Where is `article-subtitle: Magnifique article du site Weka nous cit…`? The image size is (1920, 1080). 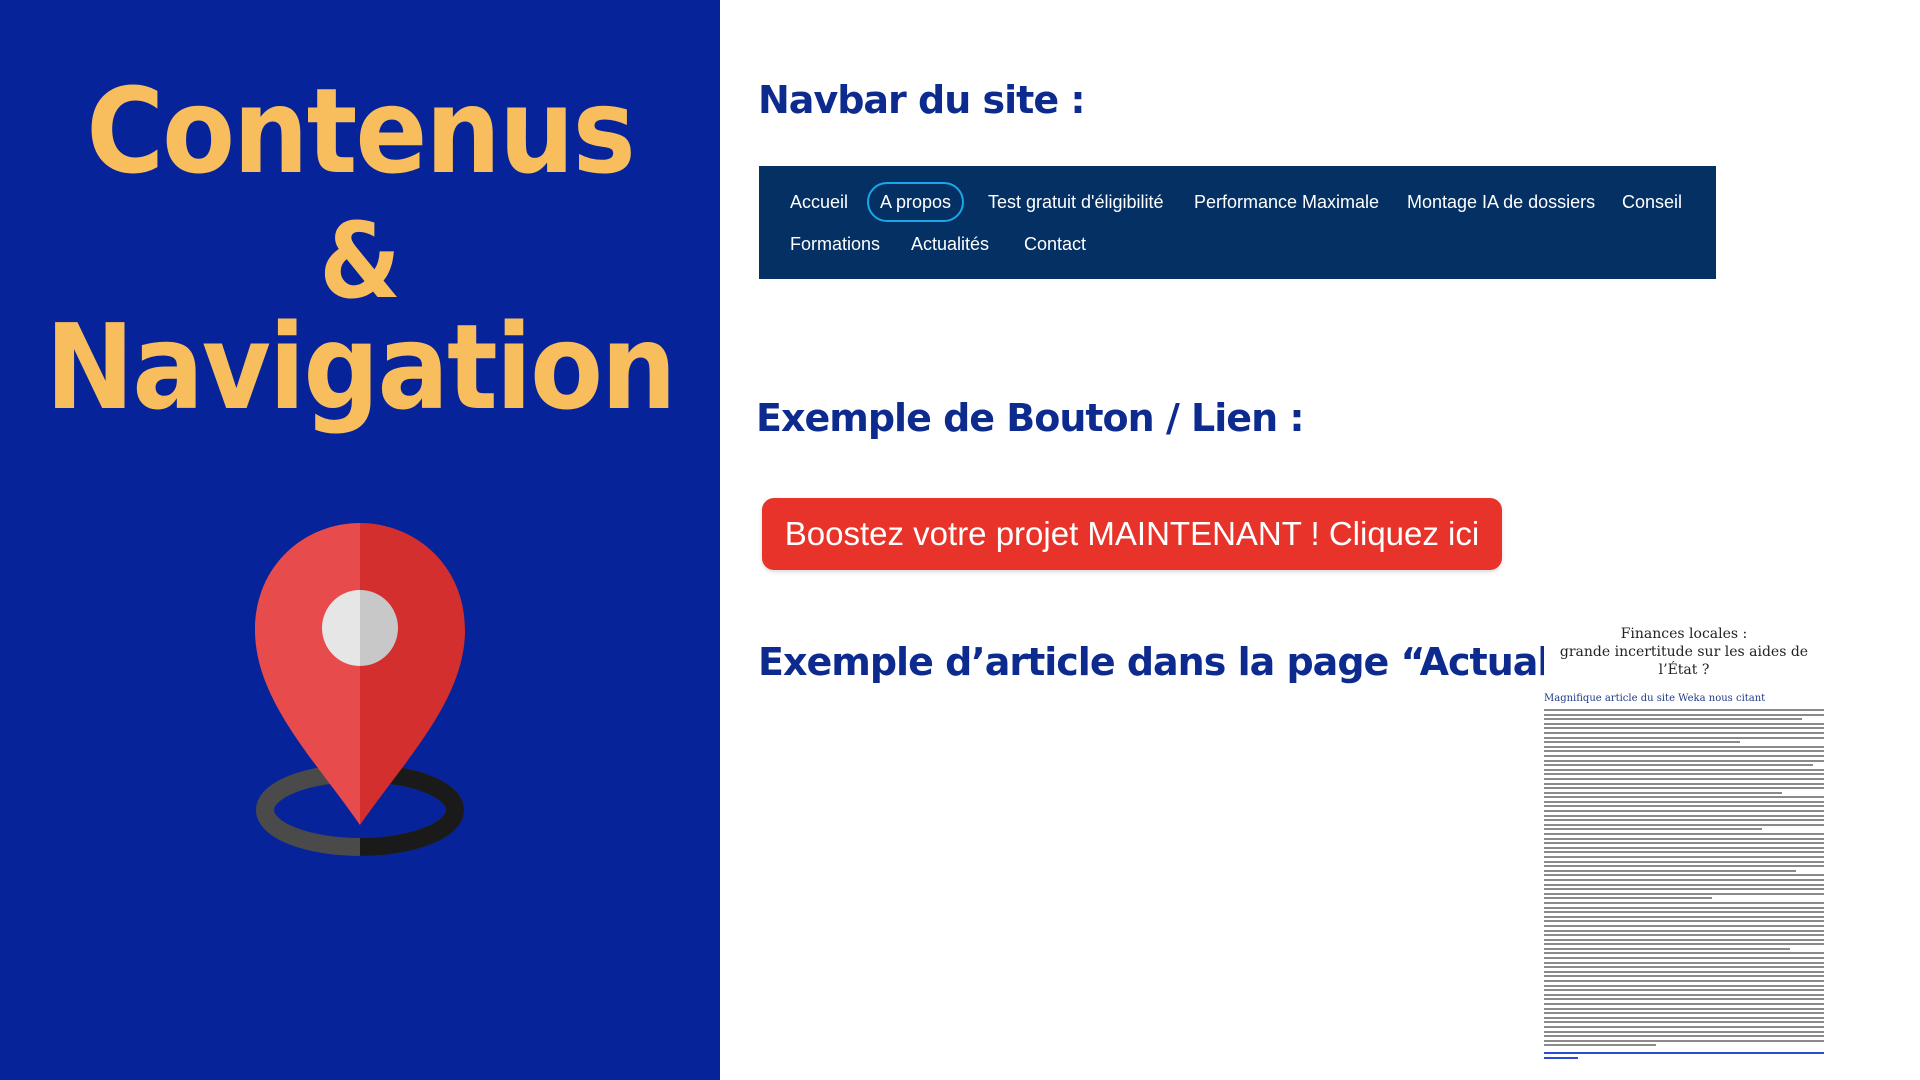
article-subtitle: Magnifique article du site Weka nous cit… is located at coordinates (1655, 698).